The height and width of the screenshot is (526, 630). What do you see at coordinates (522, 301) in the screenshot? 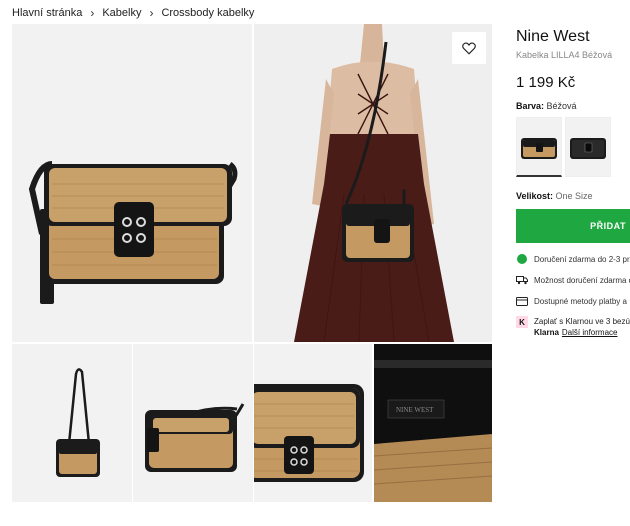
I see `card-icon` at bounding box center [522, 301].